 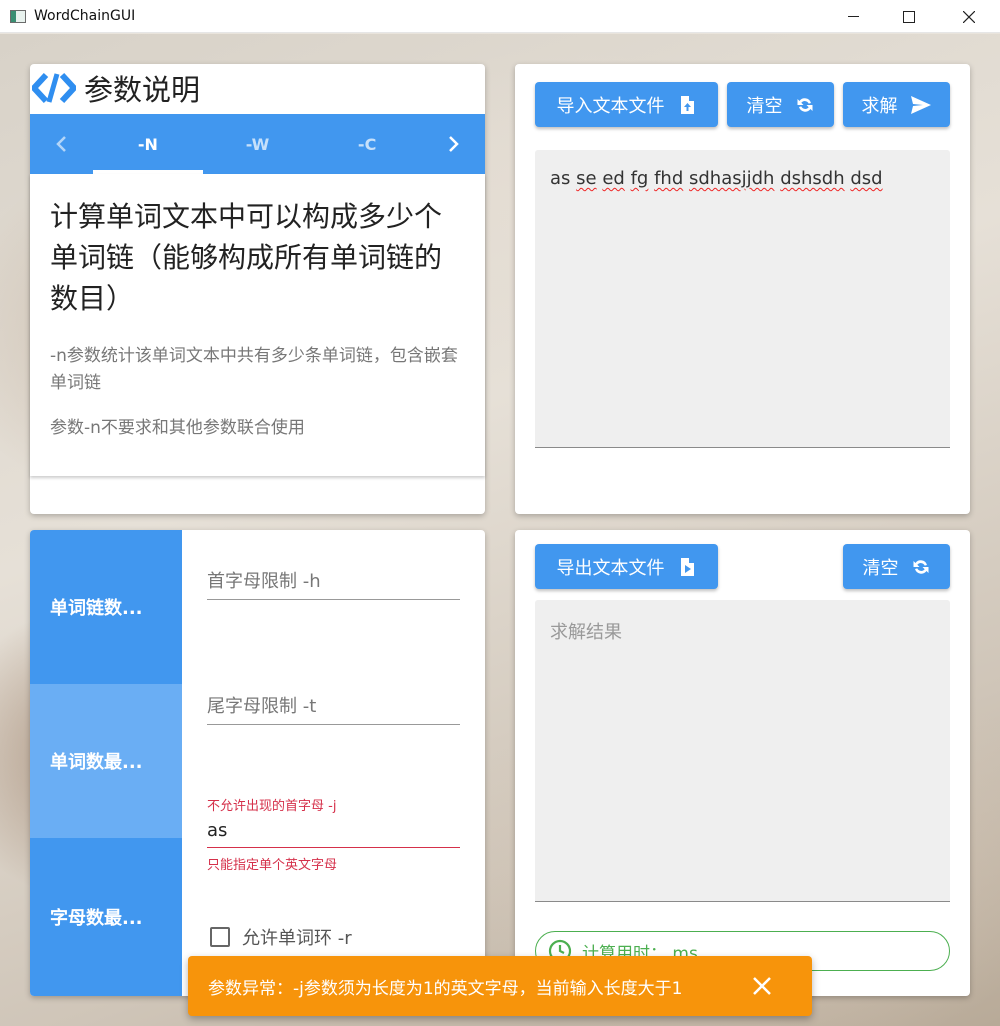 I want to click on forbid-head-label: 不允许出现的首字母 -j, so click(x=272, y=806).